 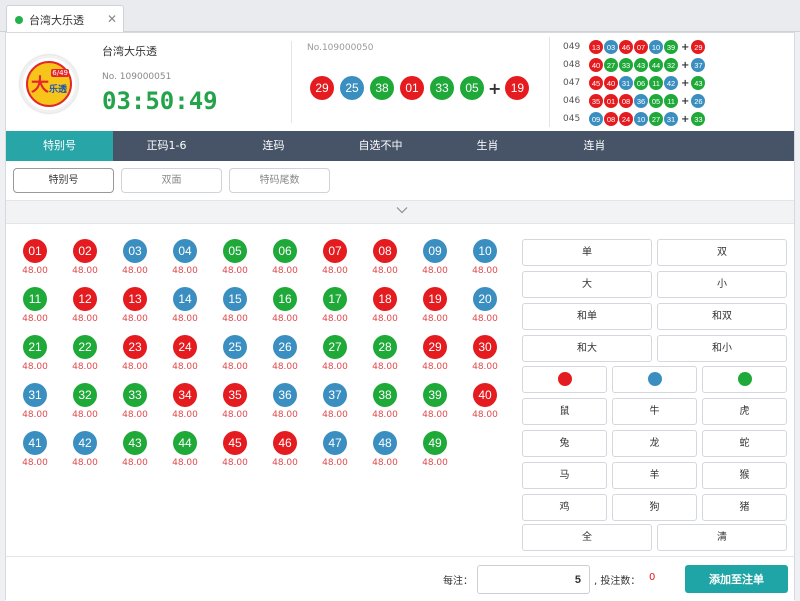 I want to click on number-cell: 33 48.00, so click(x=135, y=401).